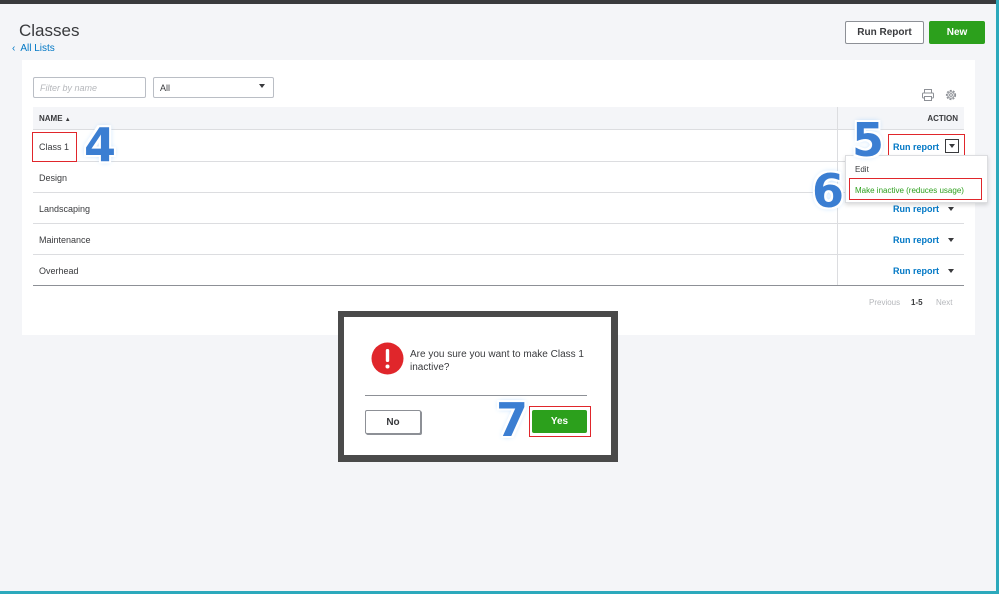  What do you see at coordinates (213, 87) in the screenshot?
I see `status-filter-select: All` at bounding box center [213, 87].